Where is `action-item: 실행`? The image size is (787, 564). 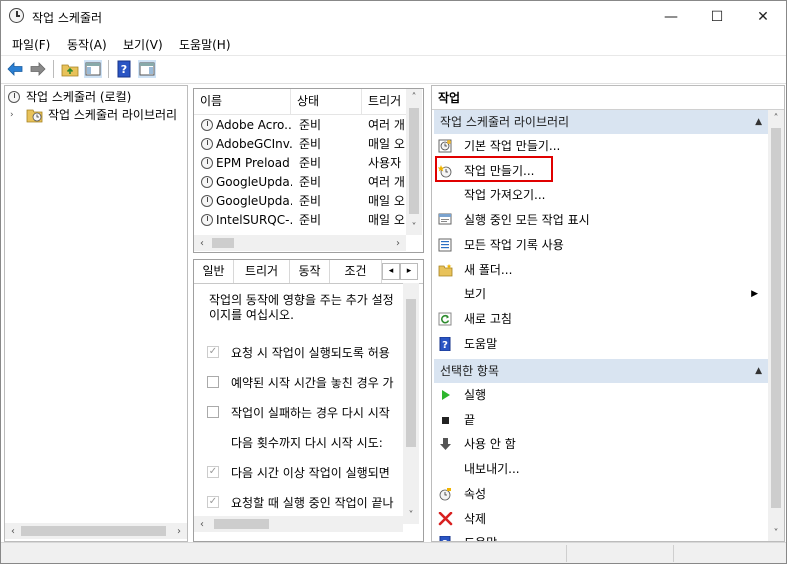
action-item: 실행 is located at coordinates (599, 395).